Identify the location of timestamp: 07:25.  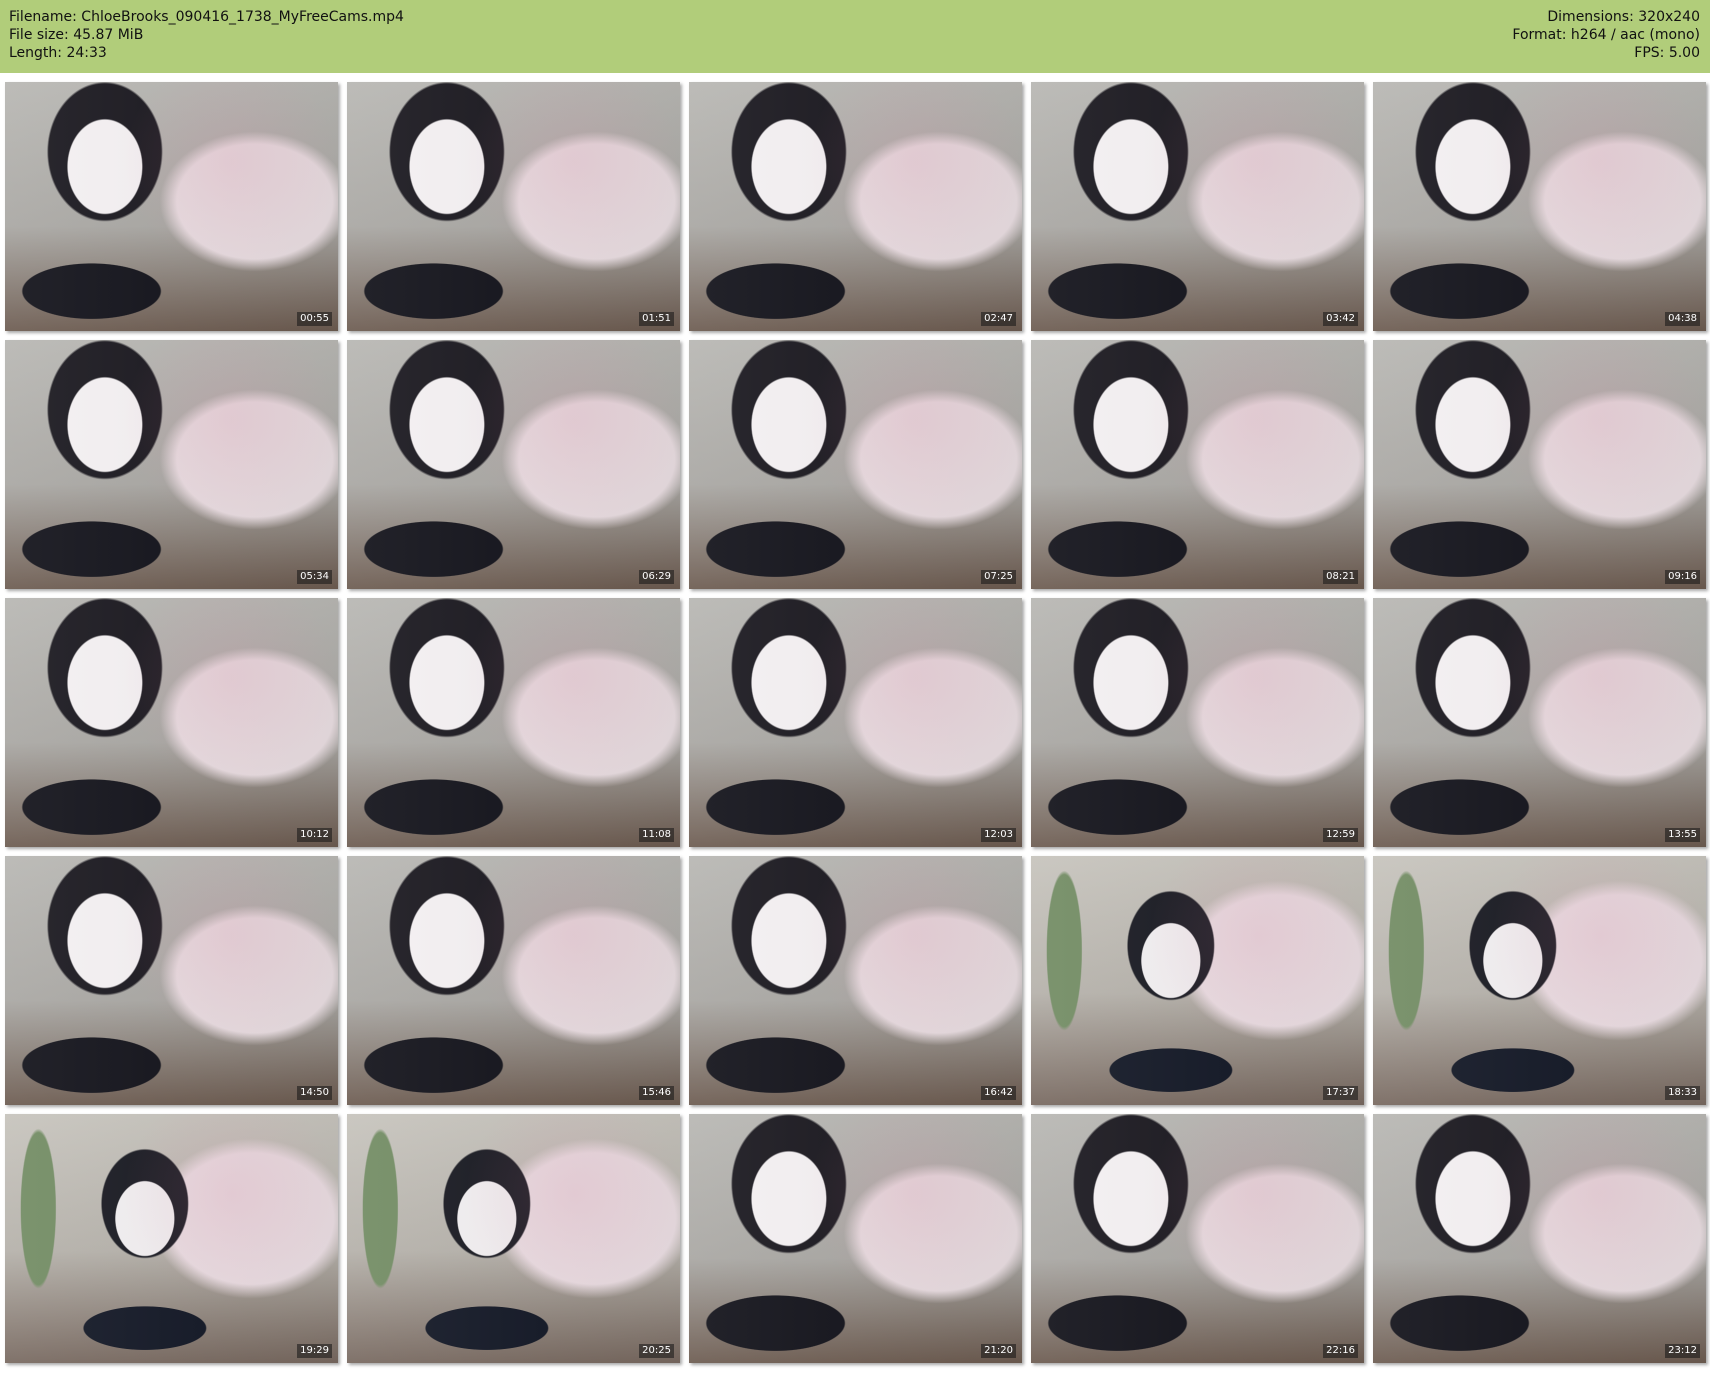
(998, 577).